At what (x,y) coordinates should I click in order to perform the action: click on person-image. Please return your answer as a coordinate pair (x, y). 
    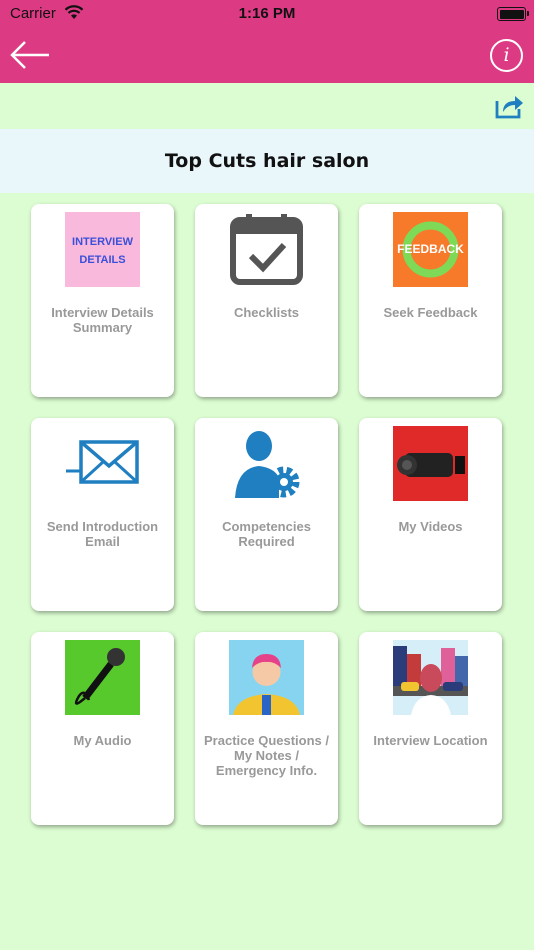
    Looking at the image, I should click on (266, 677).